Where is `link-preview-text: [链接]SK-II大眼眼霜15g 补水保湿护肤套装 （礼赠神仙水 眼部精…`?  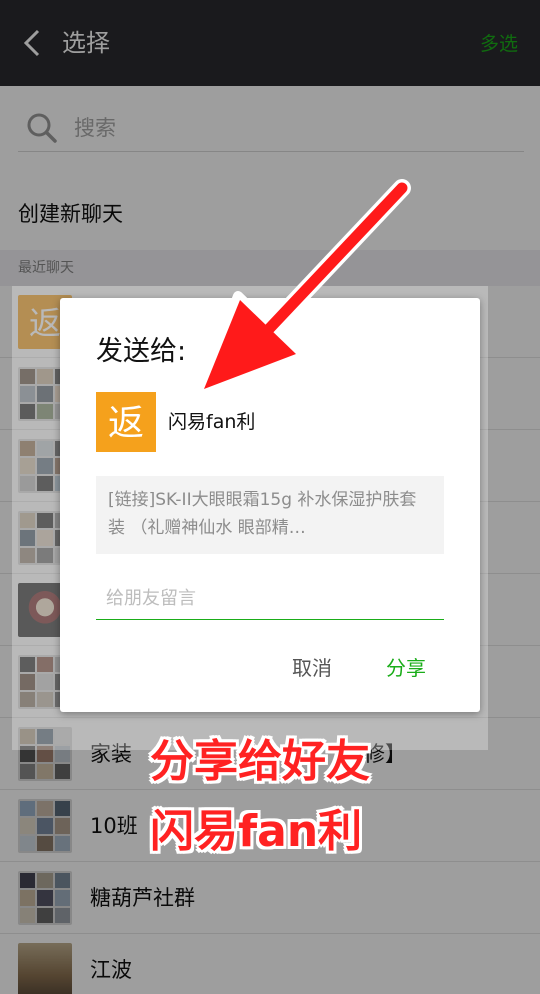
link-preview-text: [链接]SK-II大眼眼霜15g 补水保湿护肤套装 （礼赠神仙水 眼部精… is located at coordinates (262, 514).